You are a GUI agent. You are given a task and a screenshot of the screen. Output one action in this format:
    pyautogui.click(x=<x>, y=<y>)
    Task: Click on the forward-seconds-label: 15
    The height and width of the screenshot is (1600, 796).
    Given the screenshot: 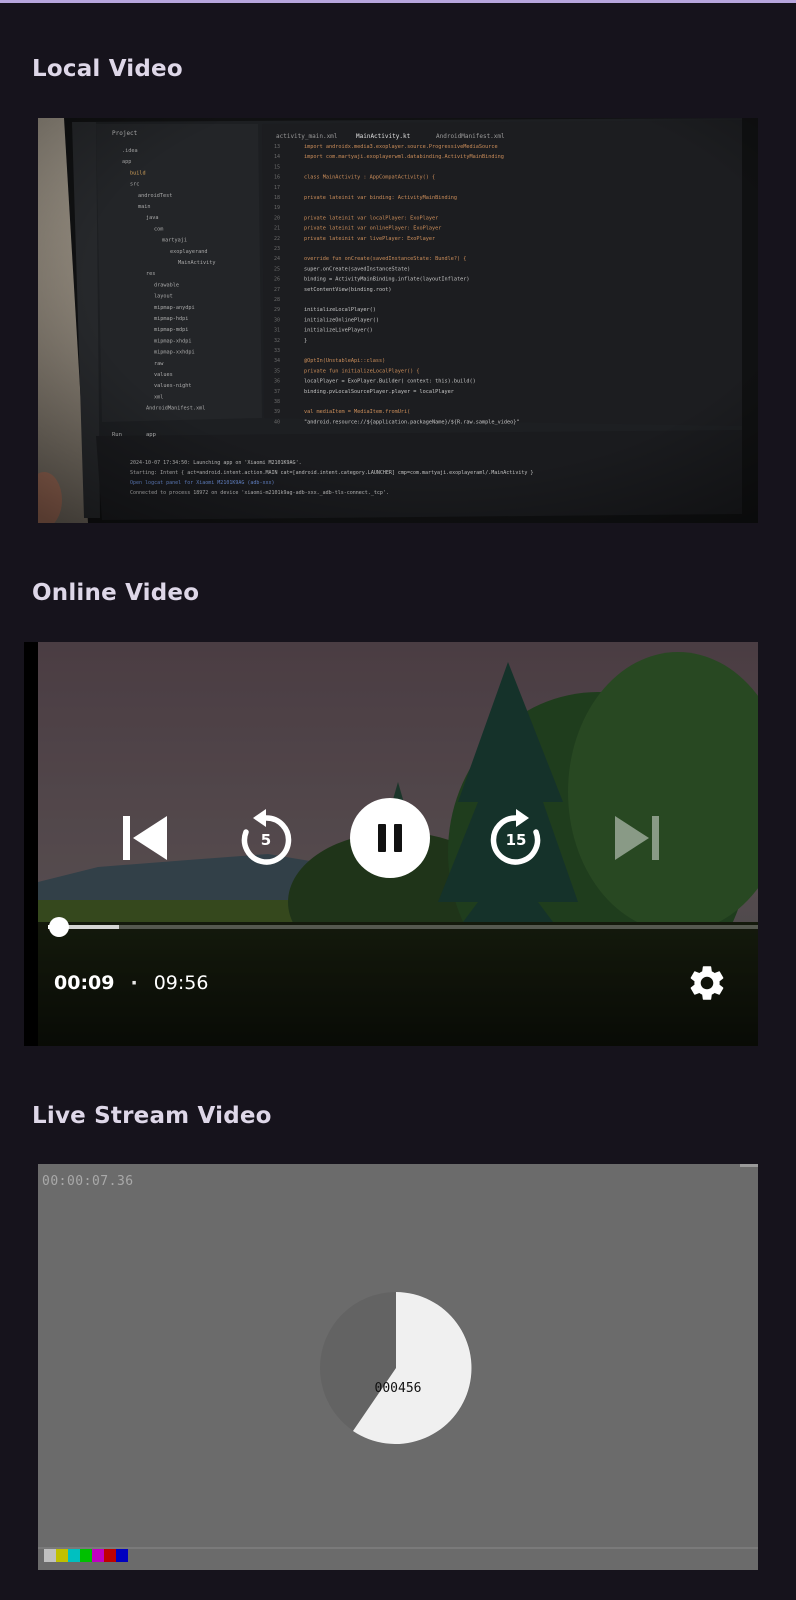 What is the action you would take?
    pyautogui.click(x=516, y=840)
    